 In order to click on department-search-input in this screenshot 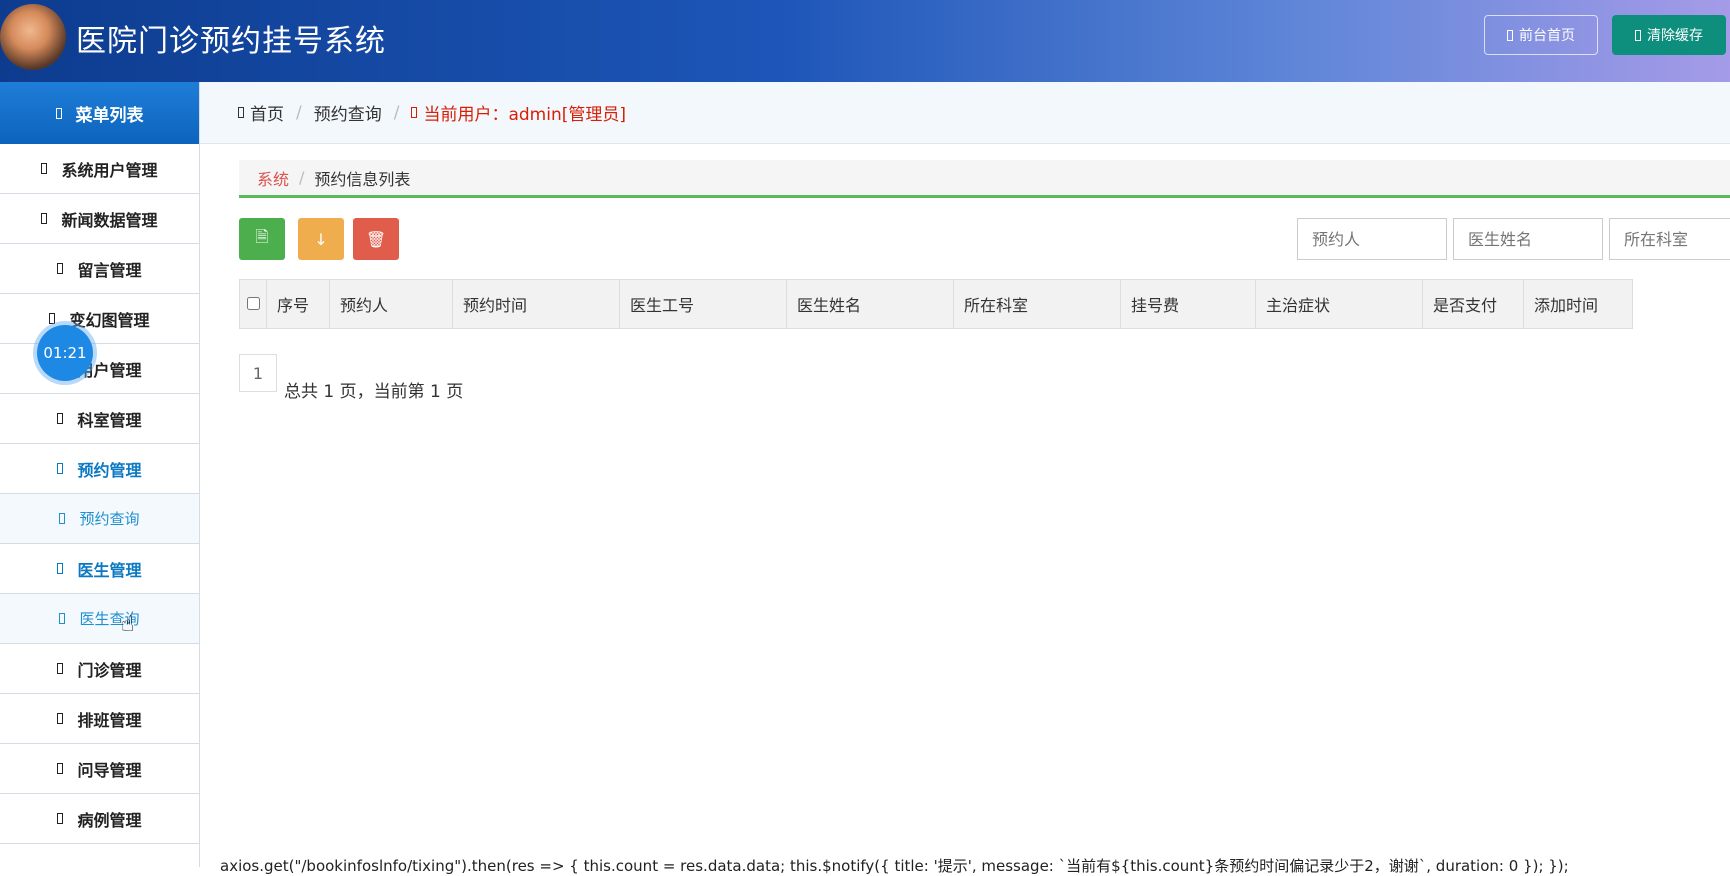, I will do `click(1669, 239)`.